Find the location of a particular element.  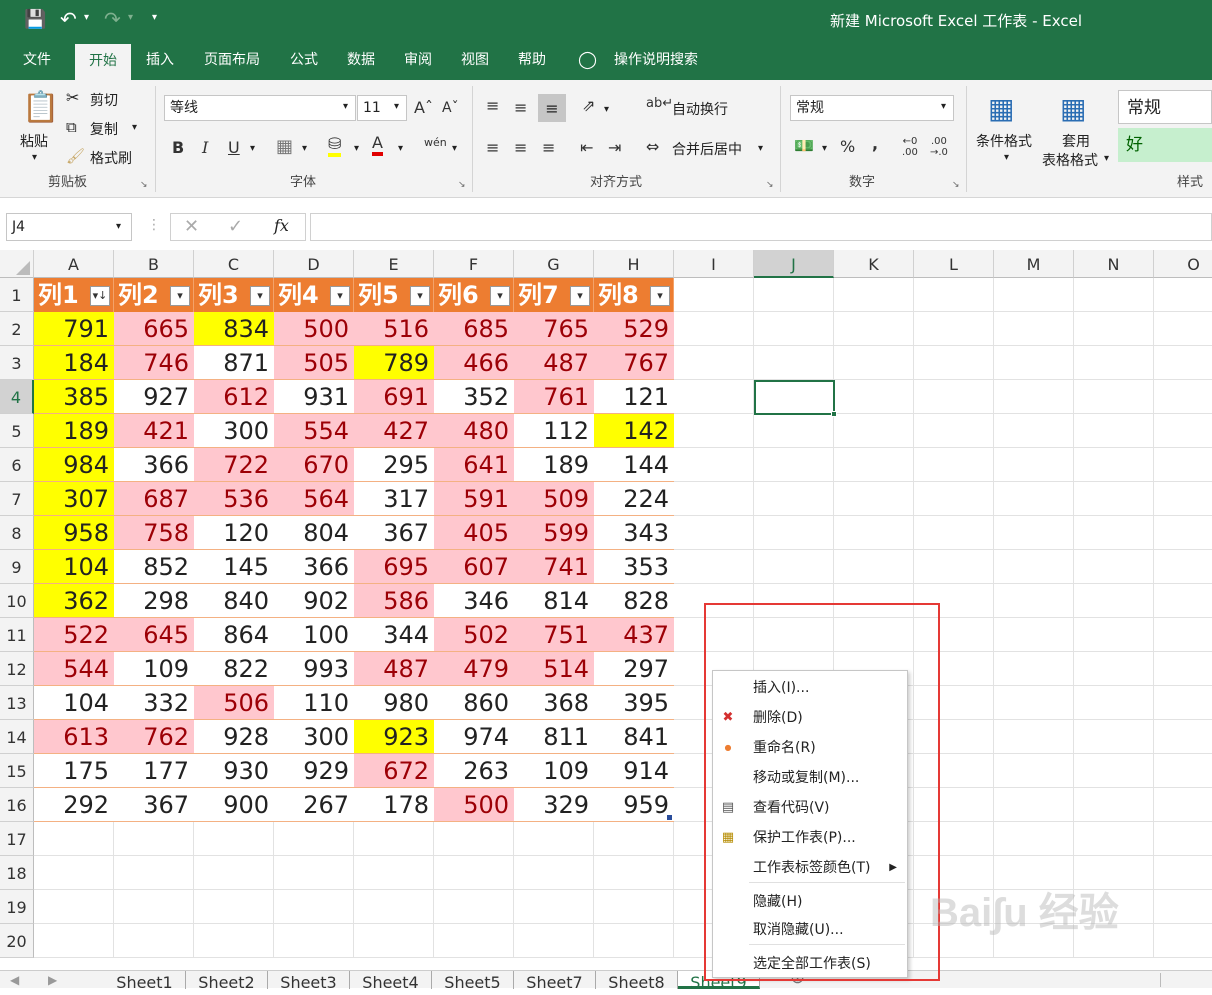

sheet-tab-sheet5: Sheet5 is located at coordinates (473, 981).